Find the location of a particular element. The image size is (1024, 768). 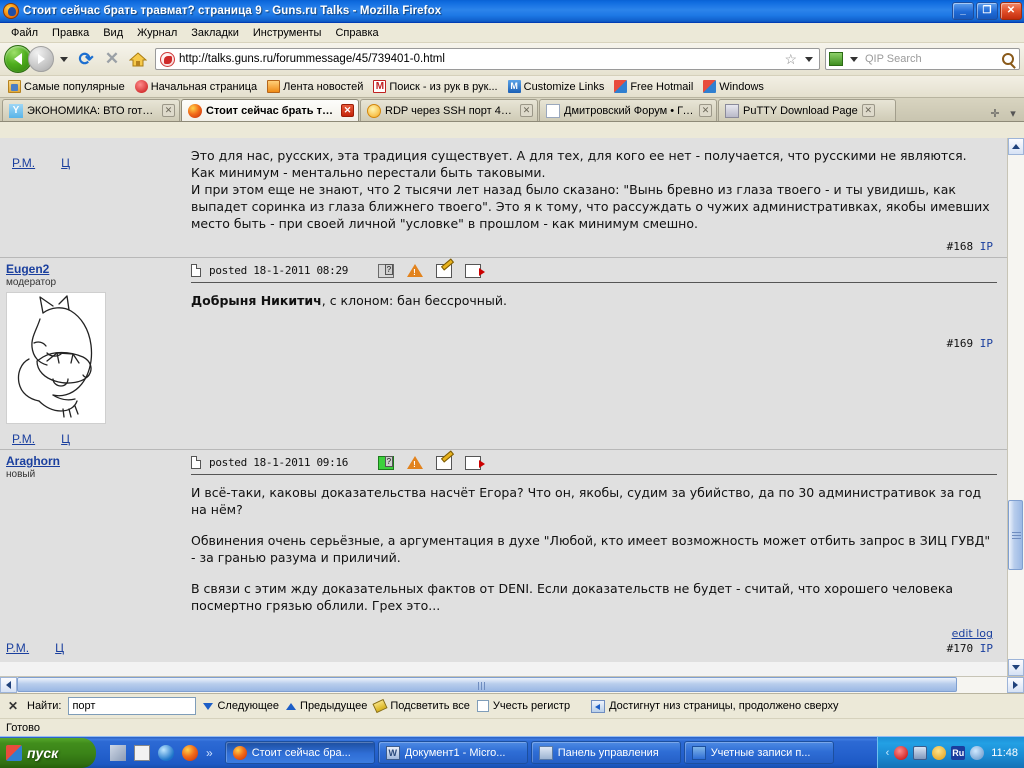

shield-icon is located at coordinates (939, 752).